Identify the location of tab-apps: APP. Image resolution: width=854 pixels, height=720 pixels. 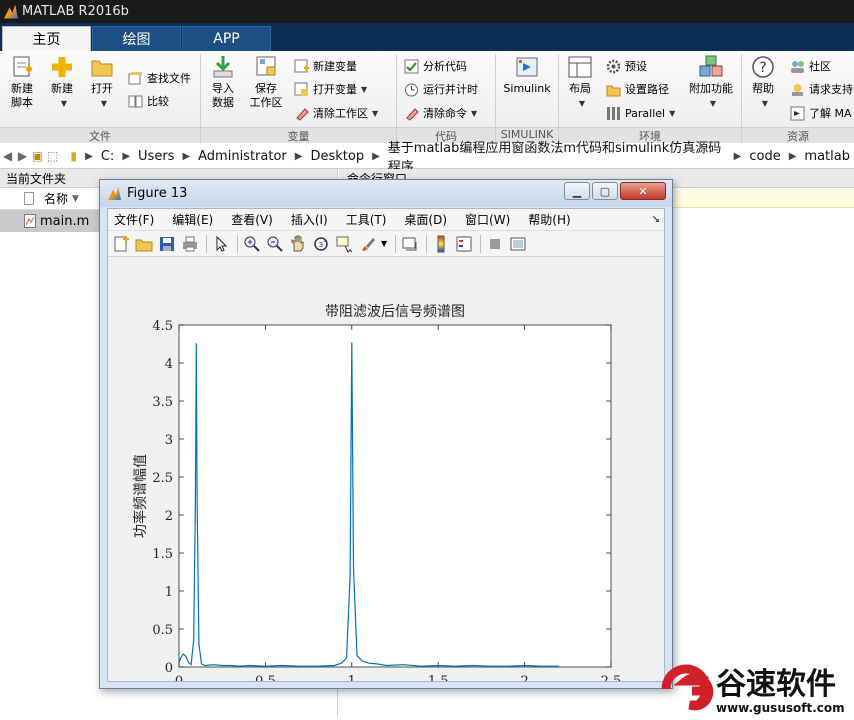
(226, 38).